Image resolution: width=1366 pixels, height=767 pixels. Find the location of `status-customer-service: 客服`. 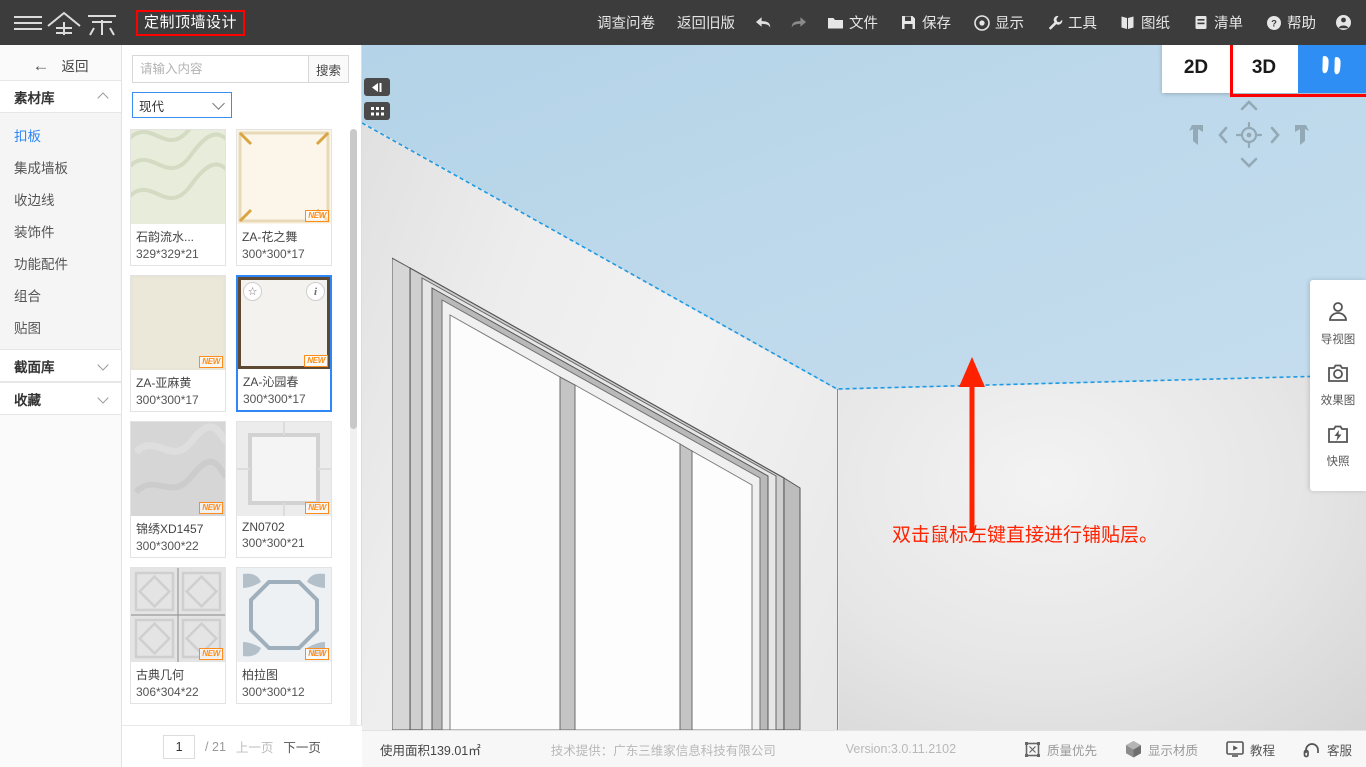

status-customer-service: 客服 is located at coordinates (1327, 749).